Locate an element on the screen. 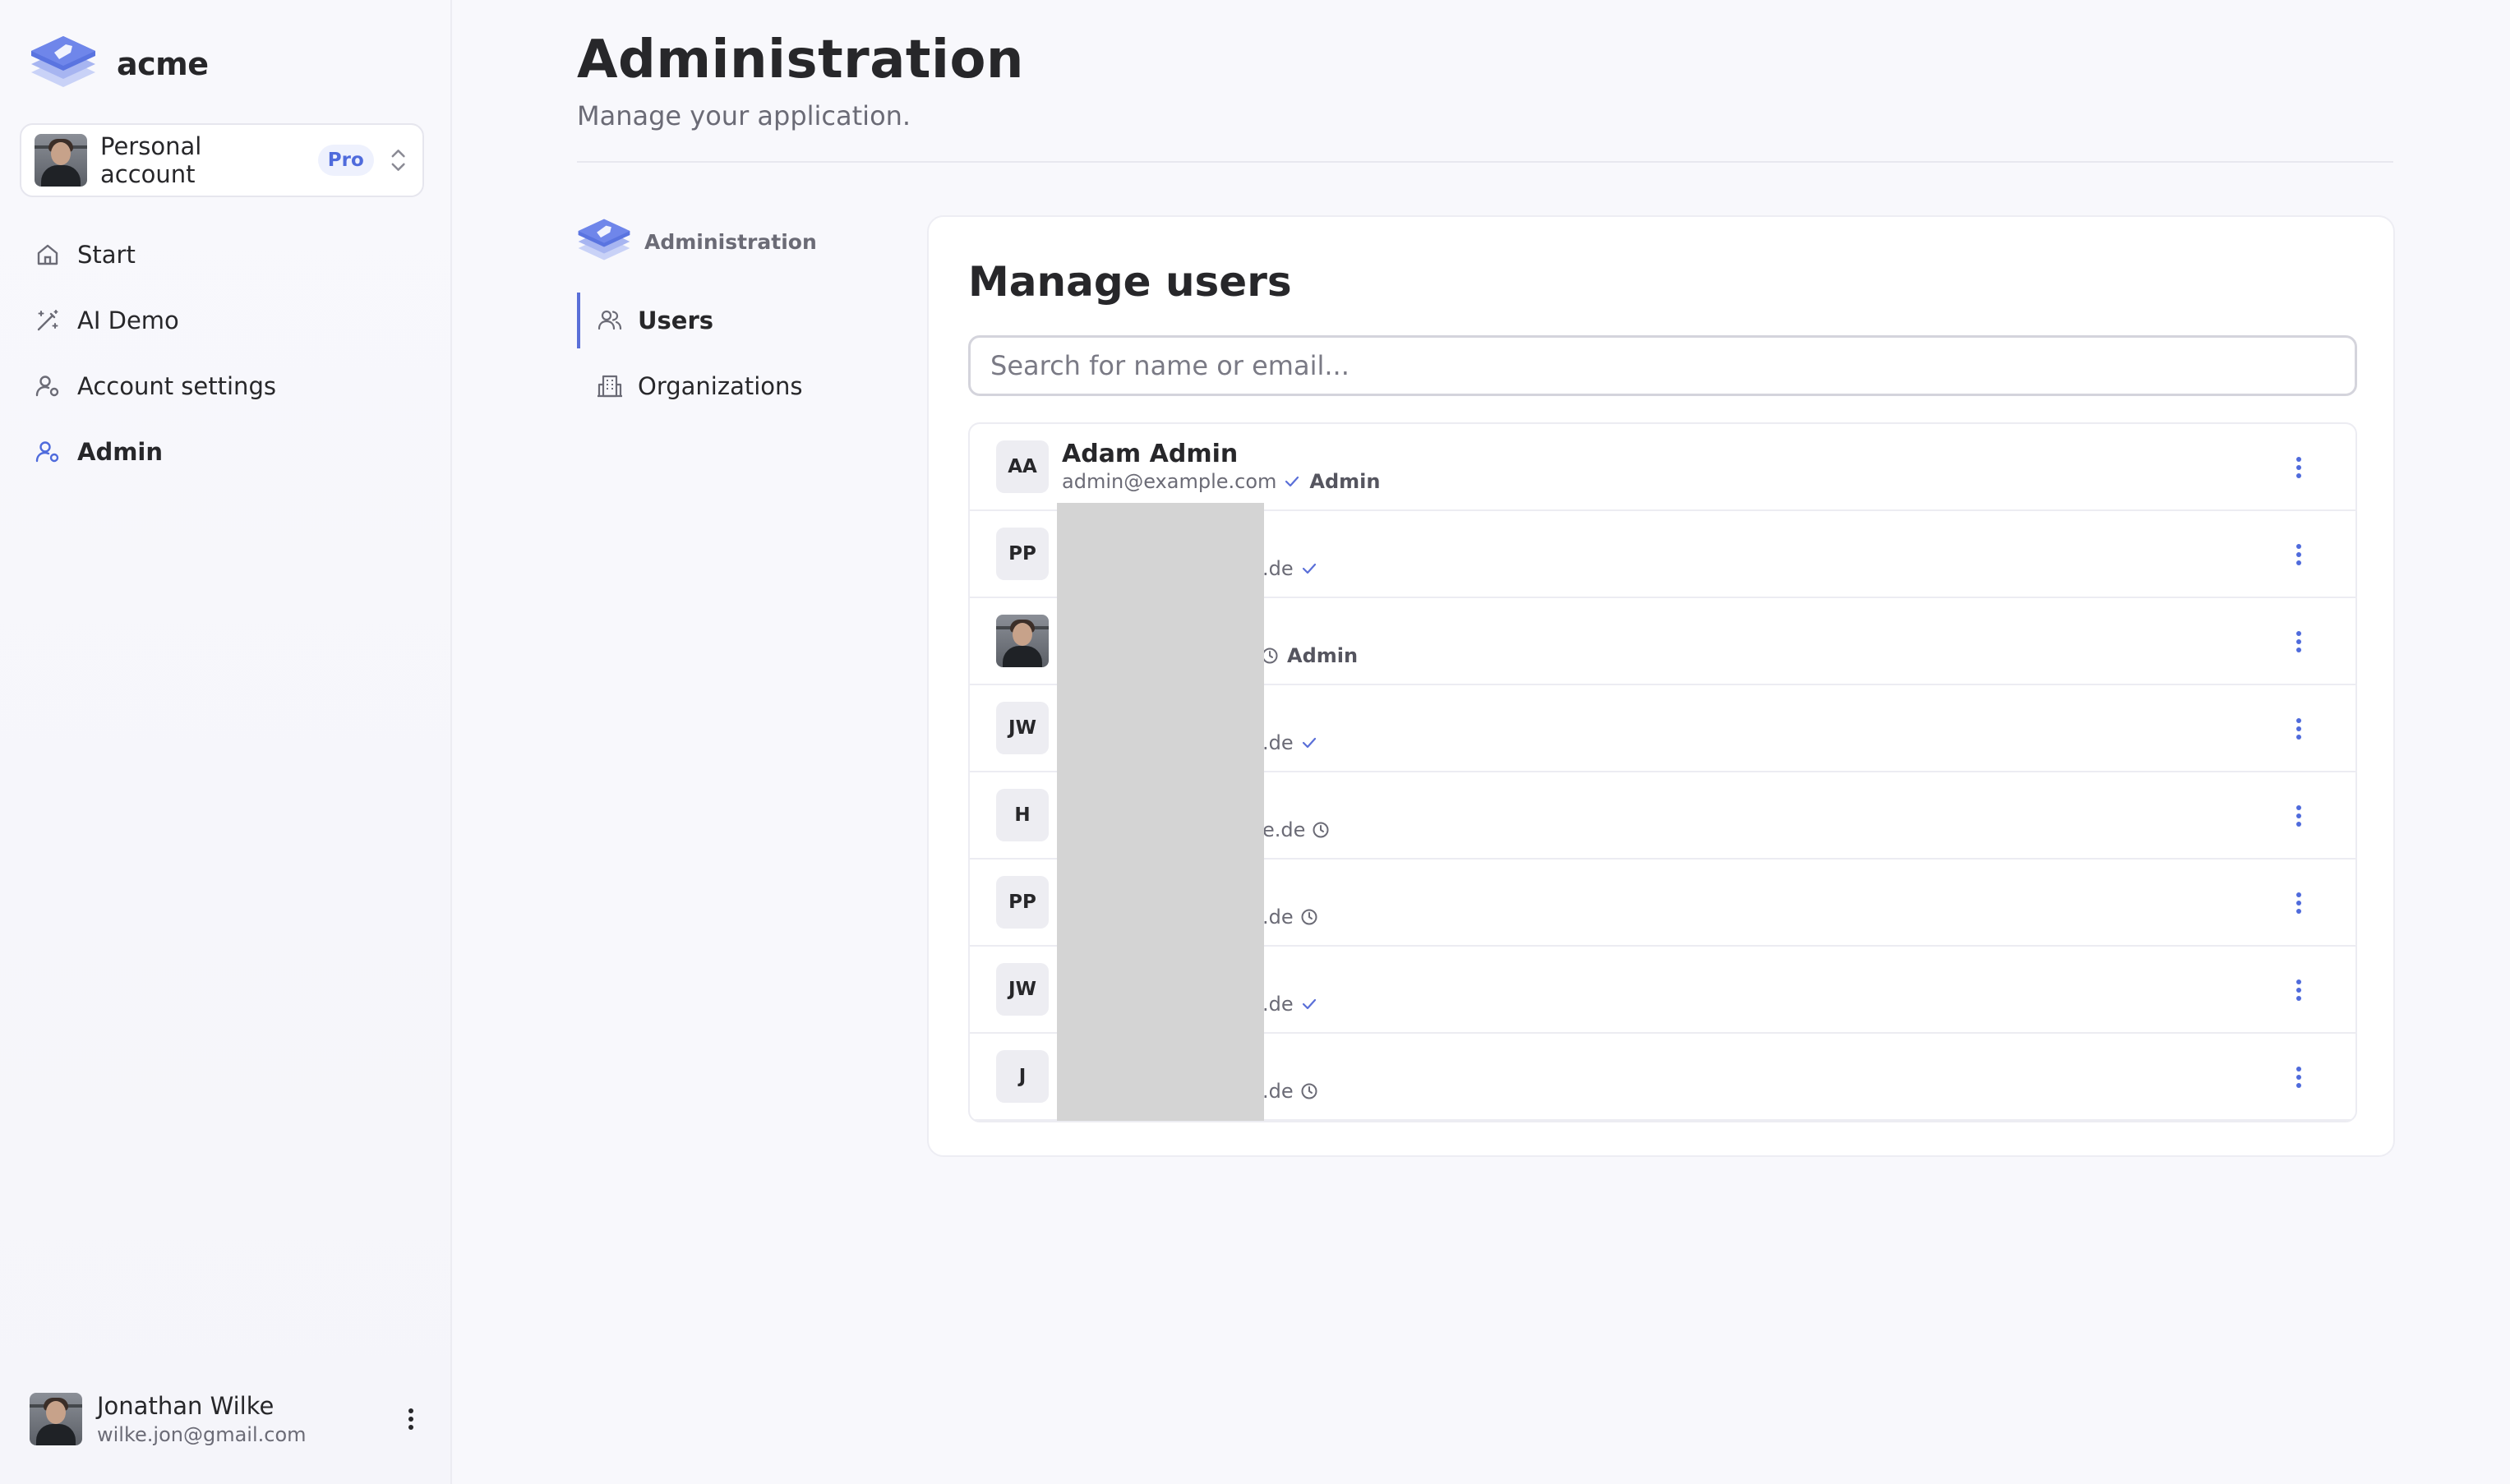  account-label: Personal account is located at coordinates (151, 160).